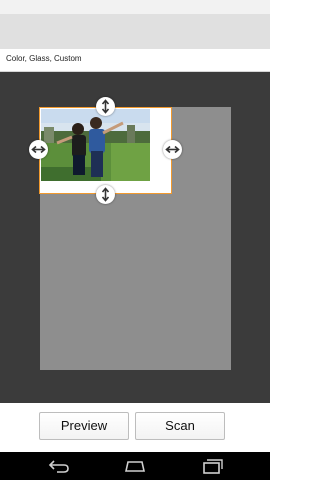 The height and width of the screenshot is (480, 320). Describe the element at coordinates (44, 58) in the screenshot. I see `scan-settings-summary: Color, Glass, Custom` at that location.